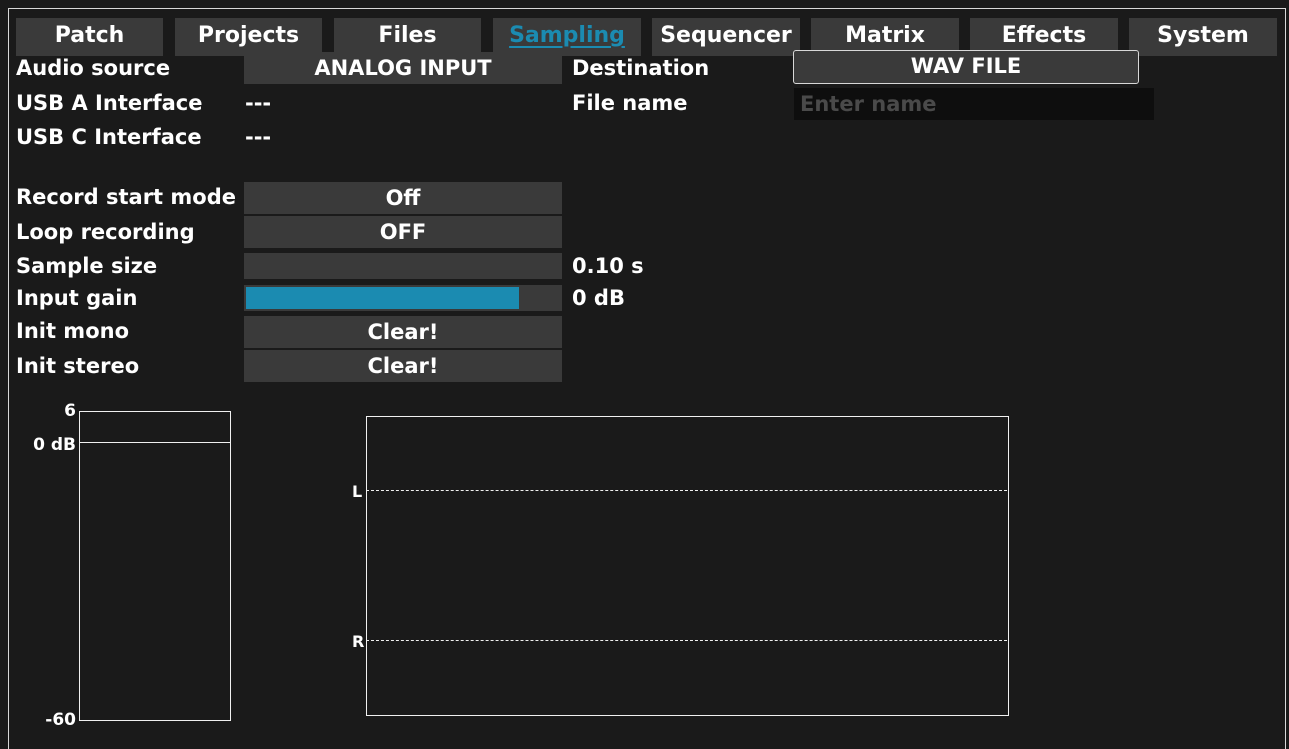 The width and height of the screenshot is (1289, 749). Describe the element at coordinates (403, 266) in the screenshot. I see `sample-size-slider` at that location.